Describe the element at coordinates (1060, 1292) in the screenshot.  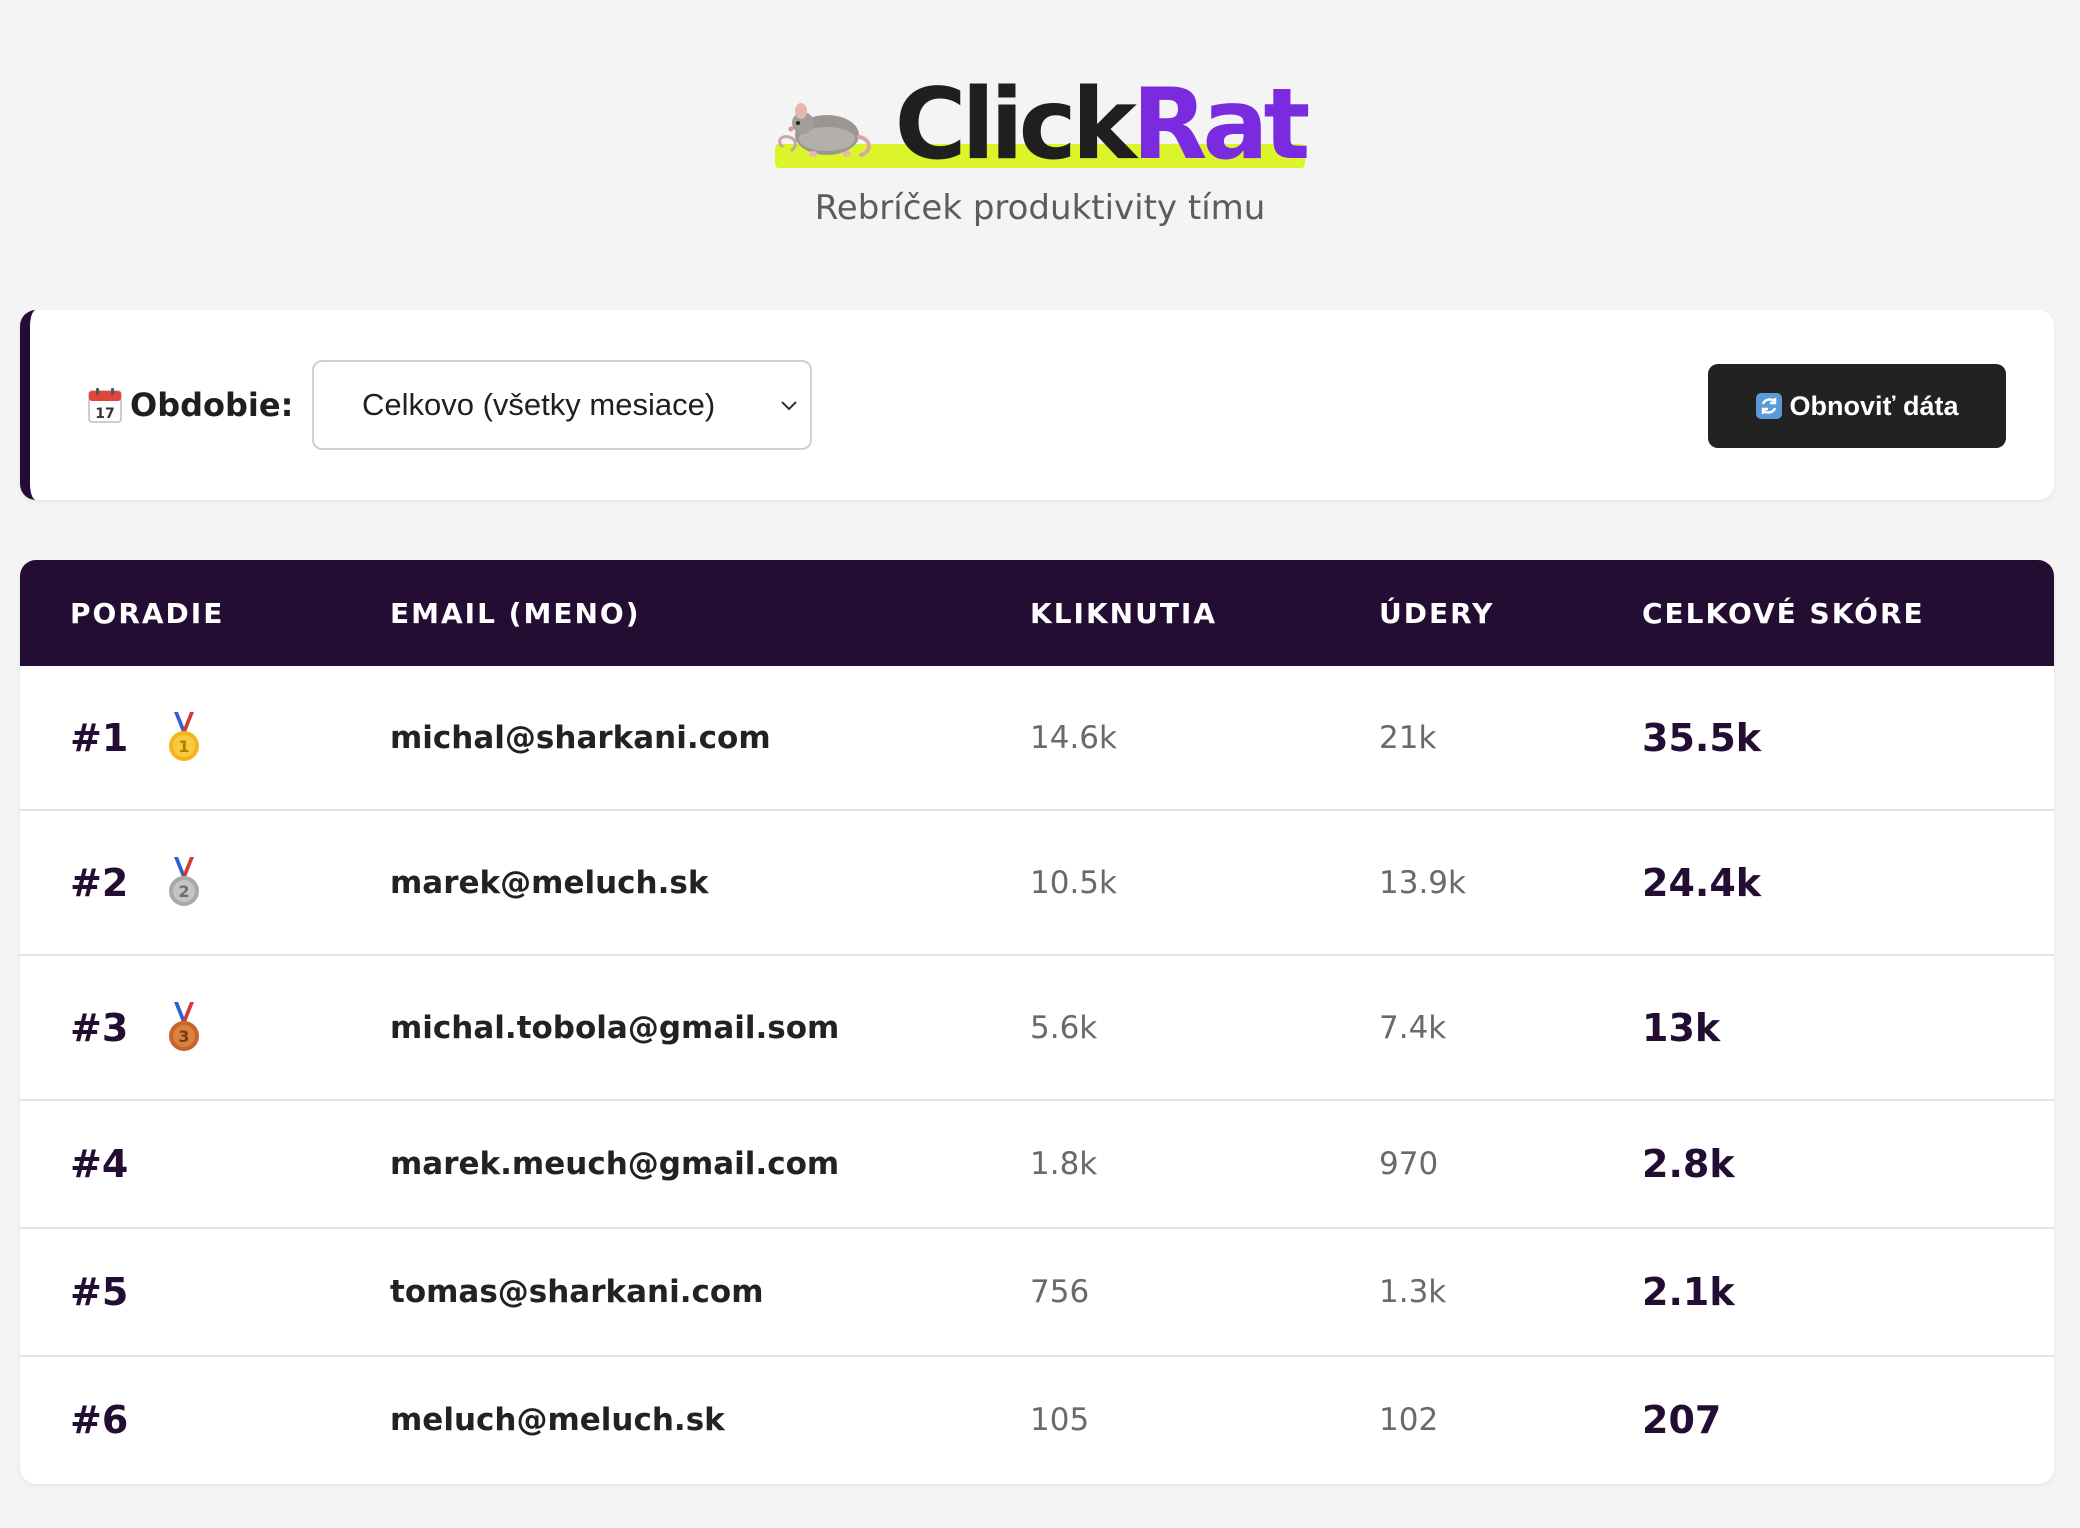
I see `clicks-cell: 756` at that location.